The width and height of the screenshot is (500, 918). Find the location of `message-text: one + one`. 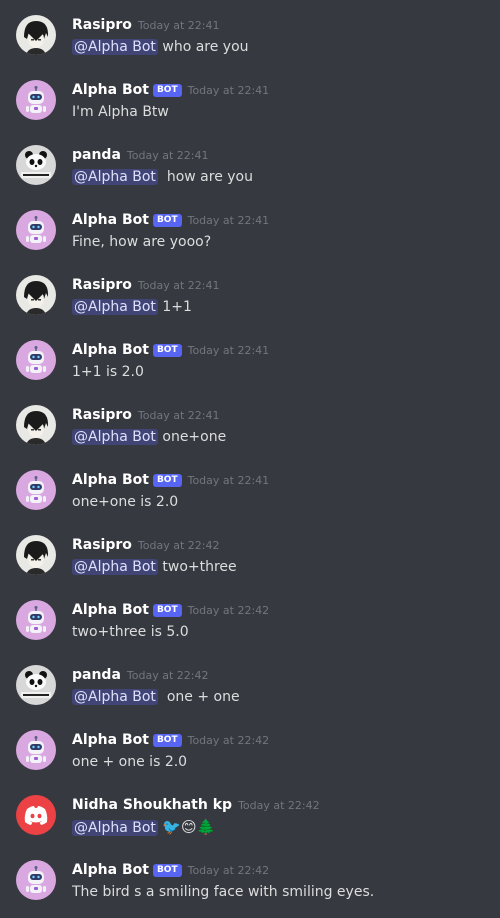

message-text: one + one is located at coordinates (203, 697).